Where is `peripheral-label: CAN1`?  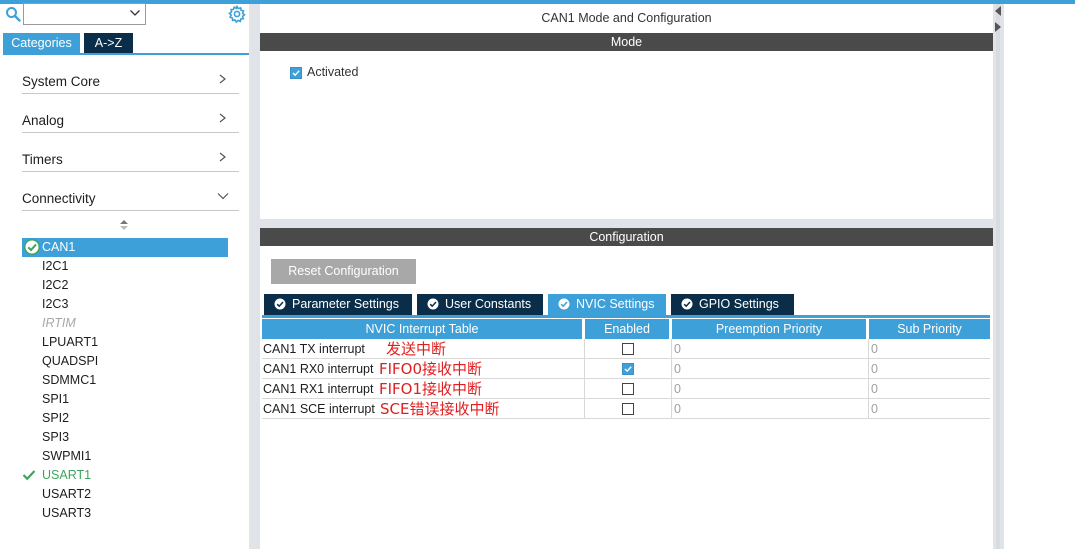 peripheral-label: CAN1 is located at coordinates (59, 247).